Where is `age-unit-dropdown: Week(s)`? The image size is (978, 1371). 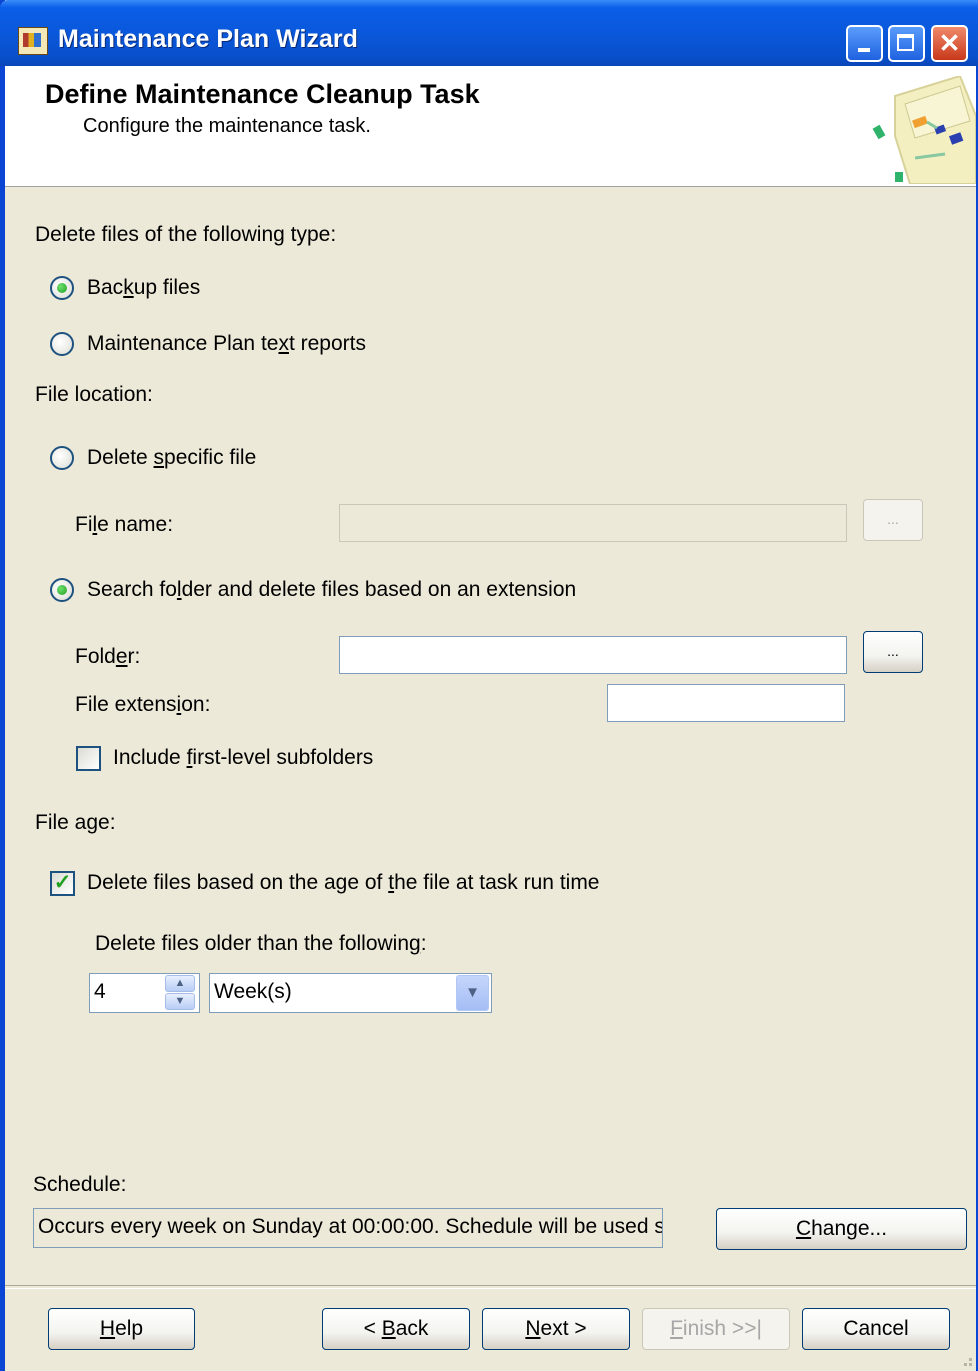 age-unit-dropdown: Week(s) is located at coordinates (350, 993).